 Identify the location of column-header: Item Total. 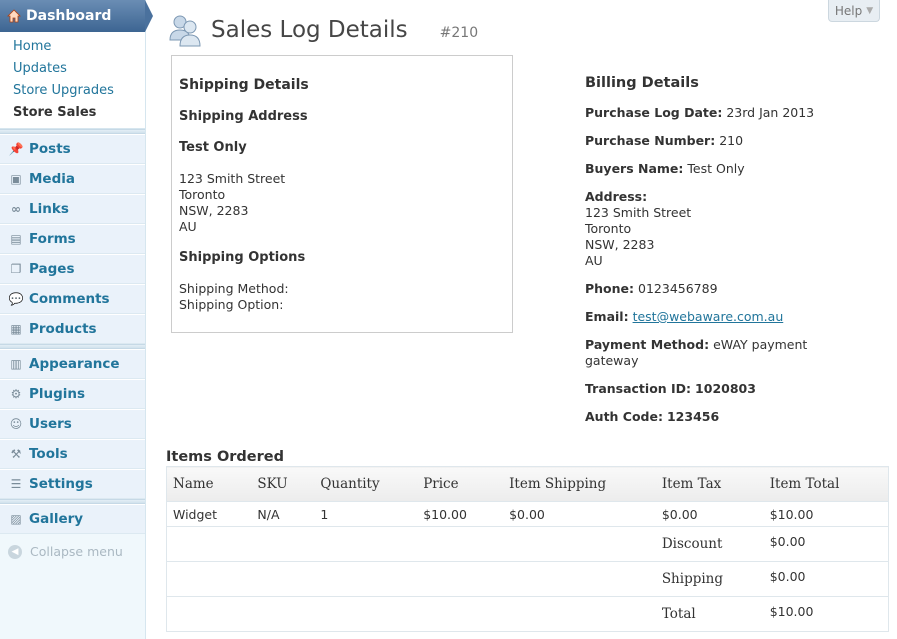
(826, 484).